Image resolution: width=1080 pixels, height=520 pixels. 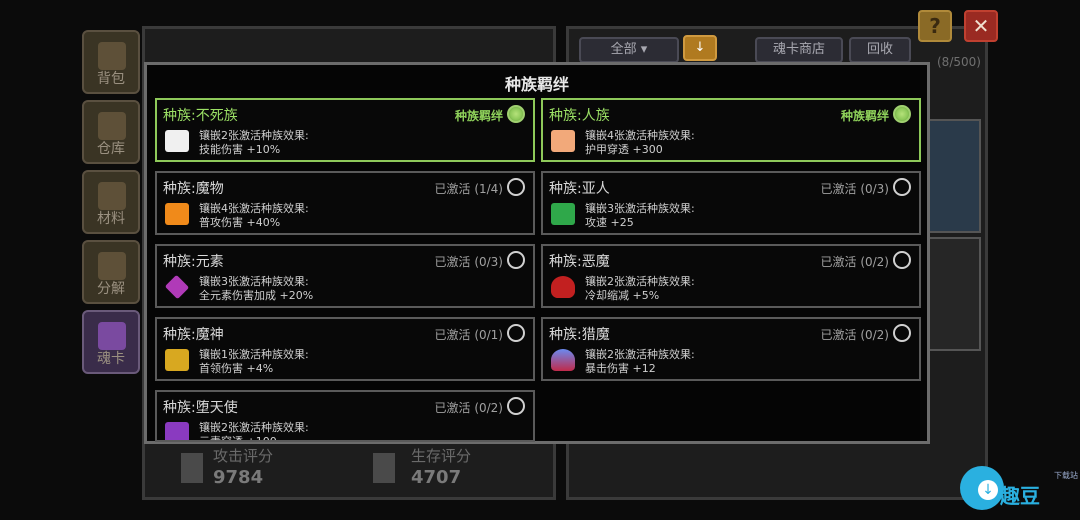 I want to click on survival-score-value: 4707, so click(x=436, y=477).